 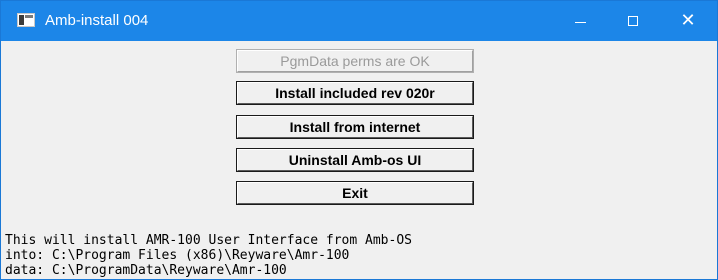 I want to click on minimize-button, so click(x=580, y=21).